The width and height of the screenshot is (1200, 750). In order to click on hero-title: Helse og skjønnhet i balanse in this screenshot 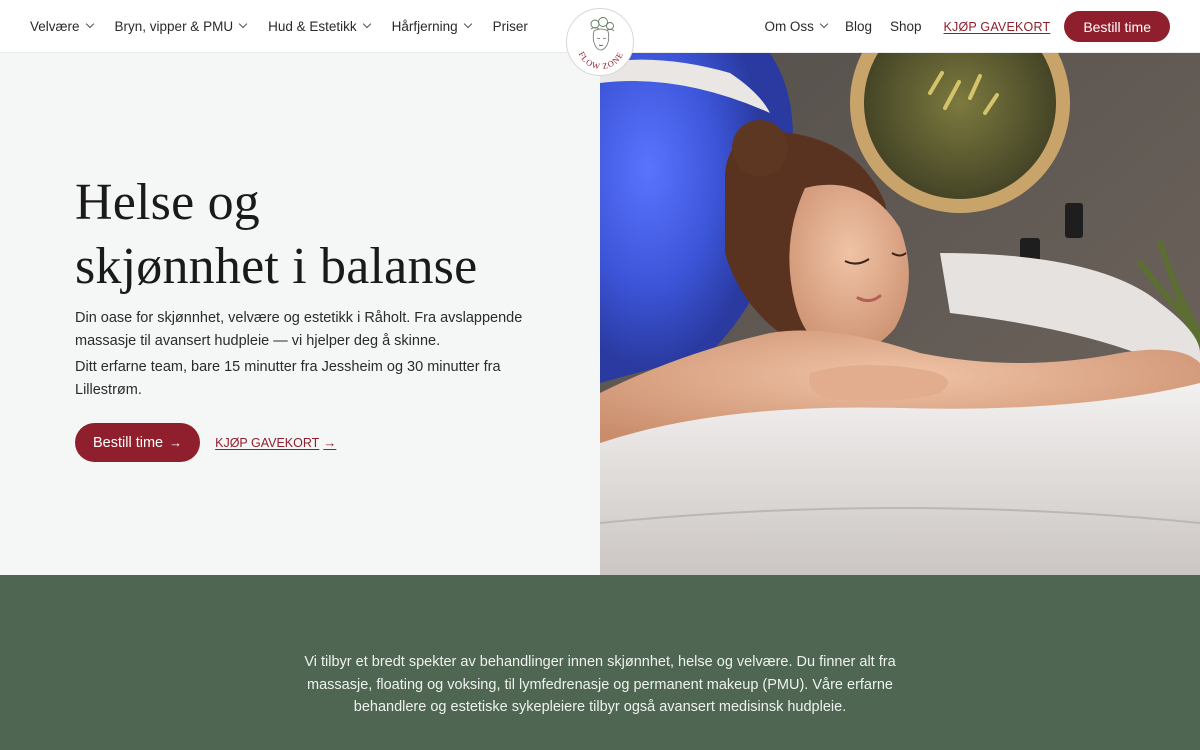, I will do `click(276, 235)`.